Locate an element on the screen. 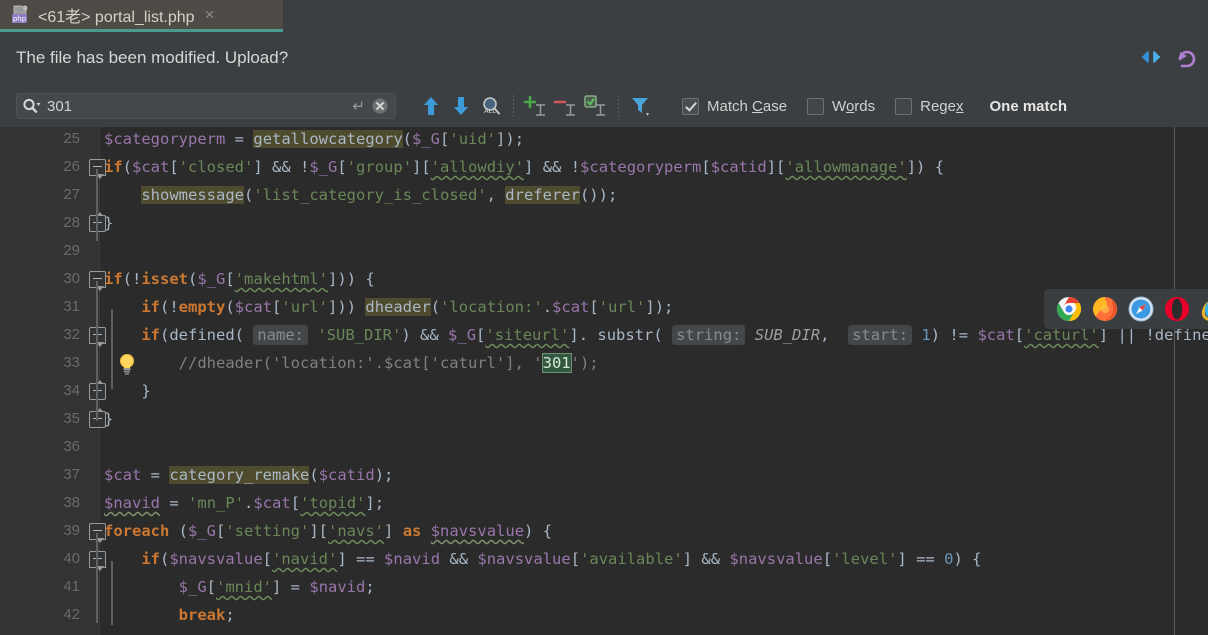 This screenshot has height=635, width=1208. filter-button is located at coordinates (641, 106).